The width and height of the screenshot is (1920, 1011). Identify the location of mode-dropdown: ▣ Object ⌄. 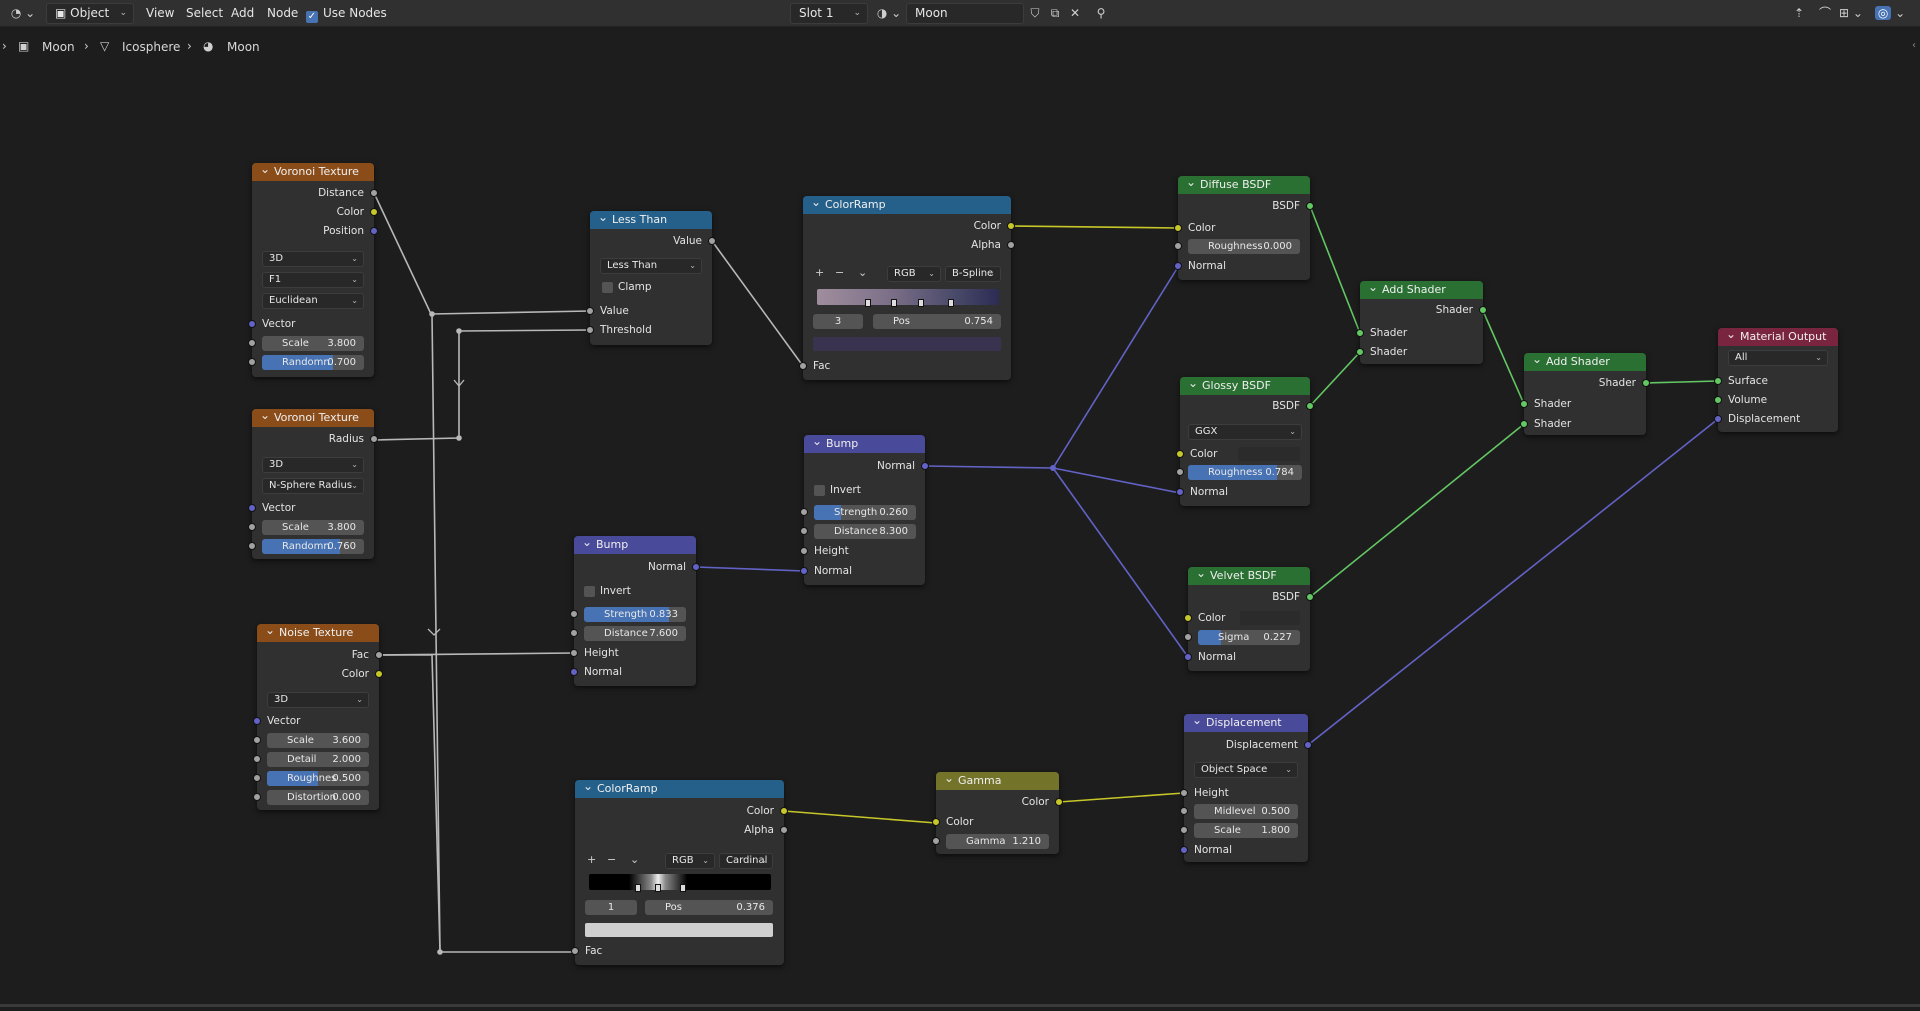
(90, 13).